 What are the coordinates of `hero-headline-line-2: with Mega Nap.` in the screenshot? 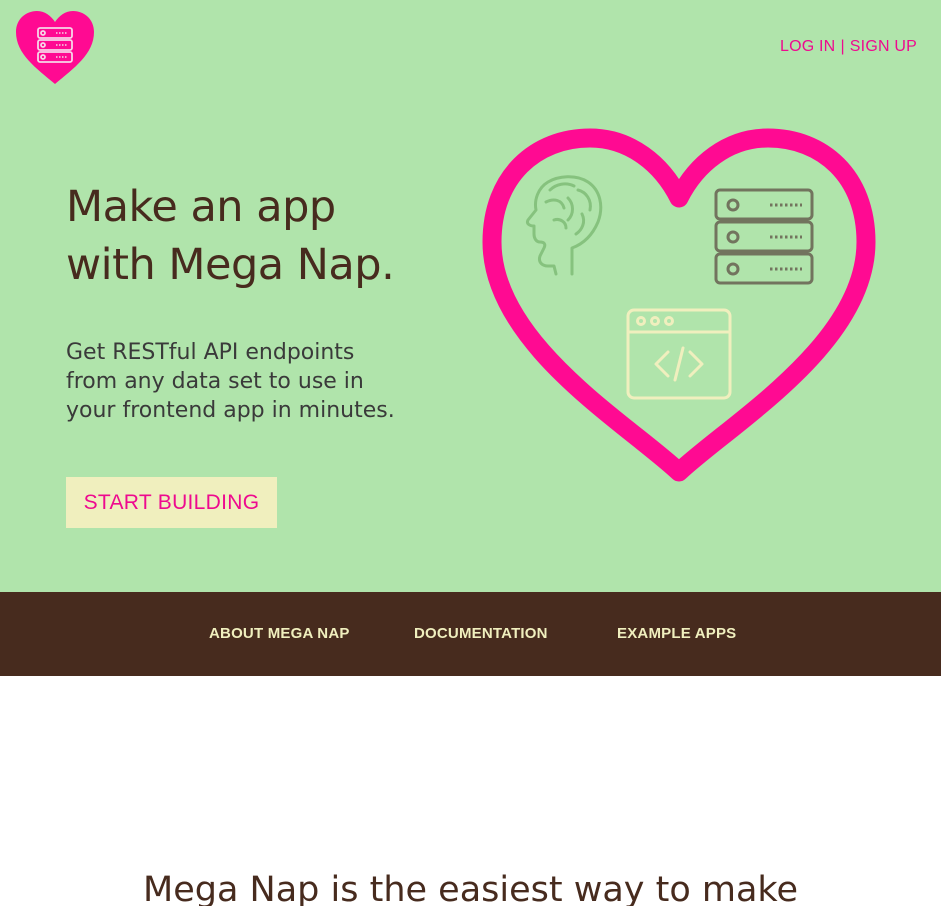 It's located at (230, 265).